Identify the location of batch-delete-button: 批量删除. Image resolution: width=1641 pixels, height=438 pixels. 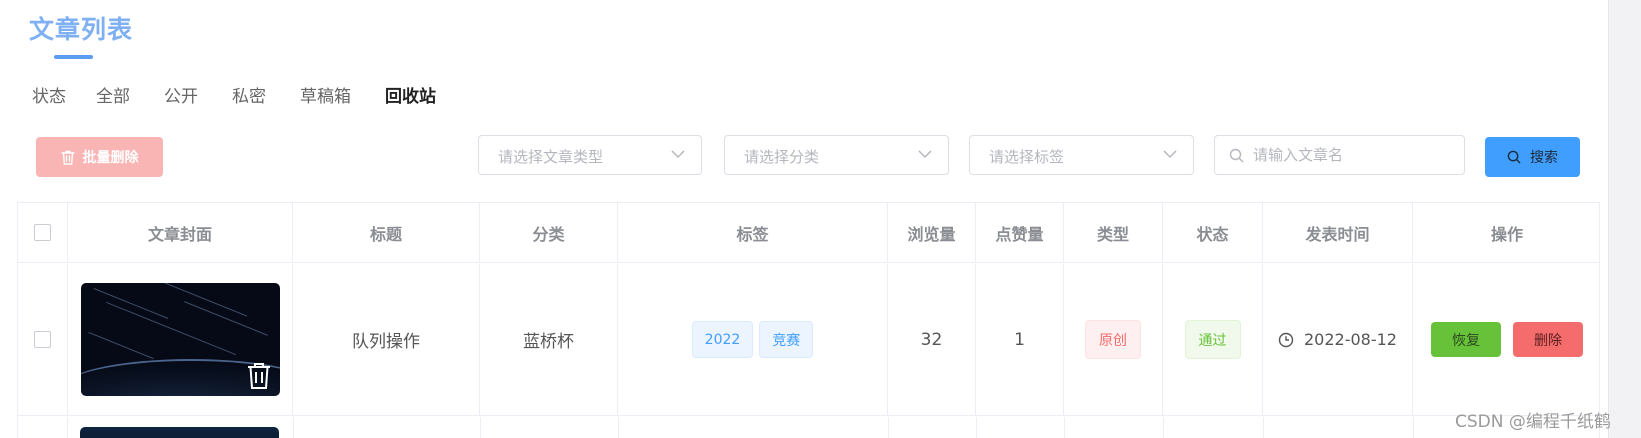
(99, 157).